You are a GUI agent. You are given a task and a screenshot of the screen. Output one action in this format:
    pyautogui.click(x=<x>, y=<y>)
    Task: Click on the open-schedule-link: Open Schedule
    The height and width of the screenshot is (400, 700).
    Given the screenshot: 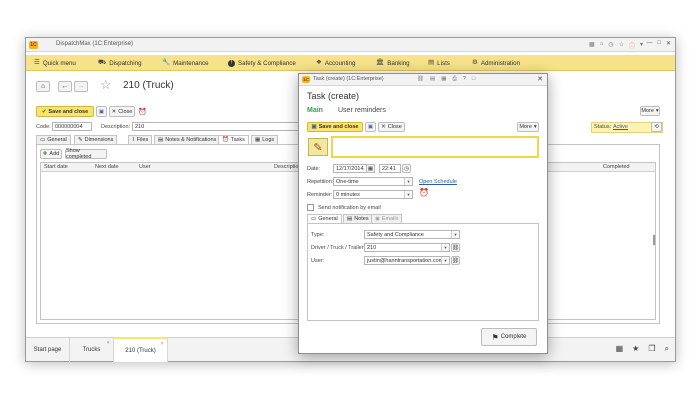 What is the action you would take?
    pyautogui.click(x=438, y=182)
    